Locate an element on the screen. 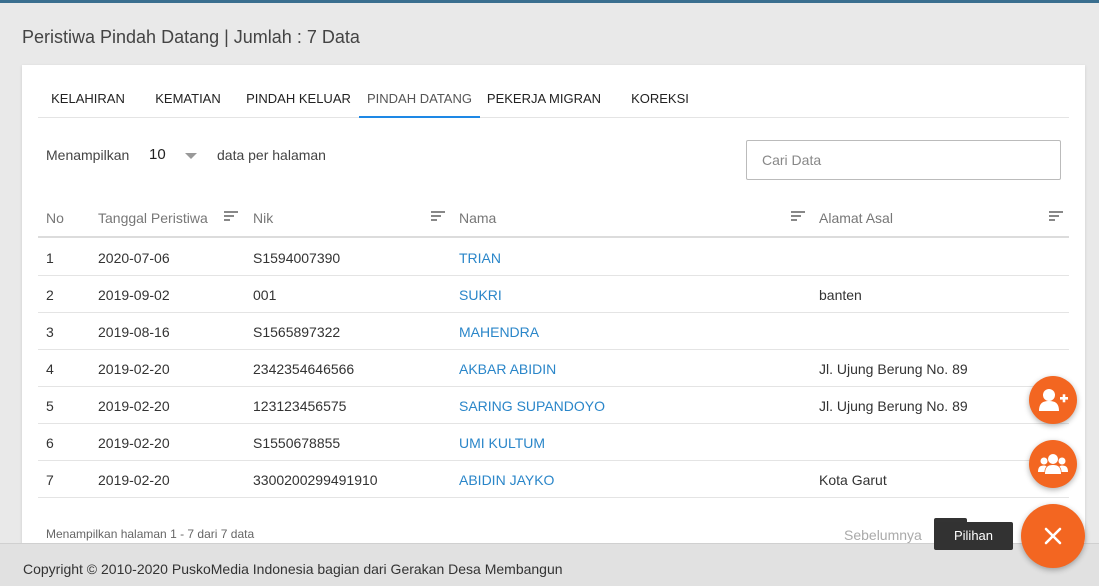  tab-kematian: KEMATIAN is located at coordinates (188, 100).